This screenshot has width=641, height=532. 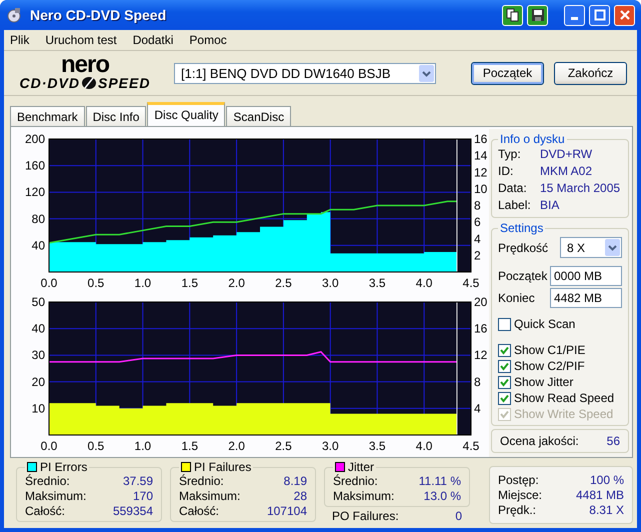 I want to click on info-value: MKM A02, so click(x=566, y=171).